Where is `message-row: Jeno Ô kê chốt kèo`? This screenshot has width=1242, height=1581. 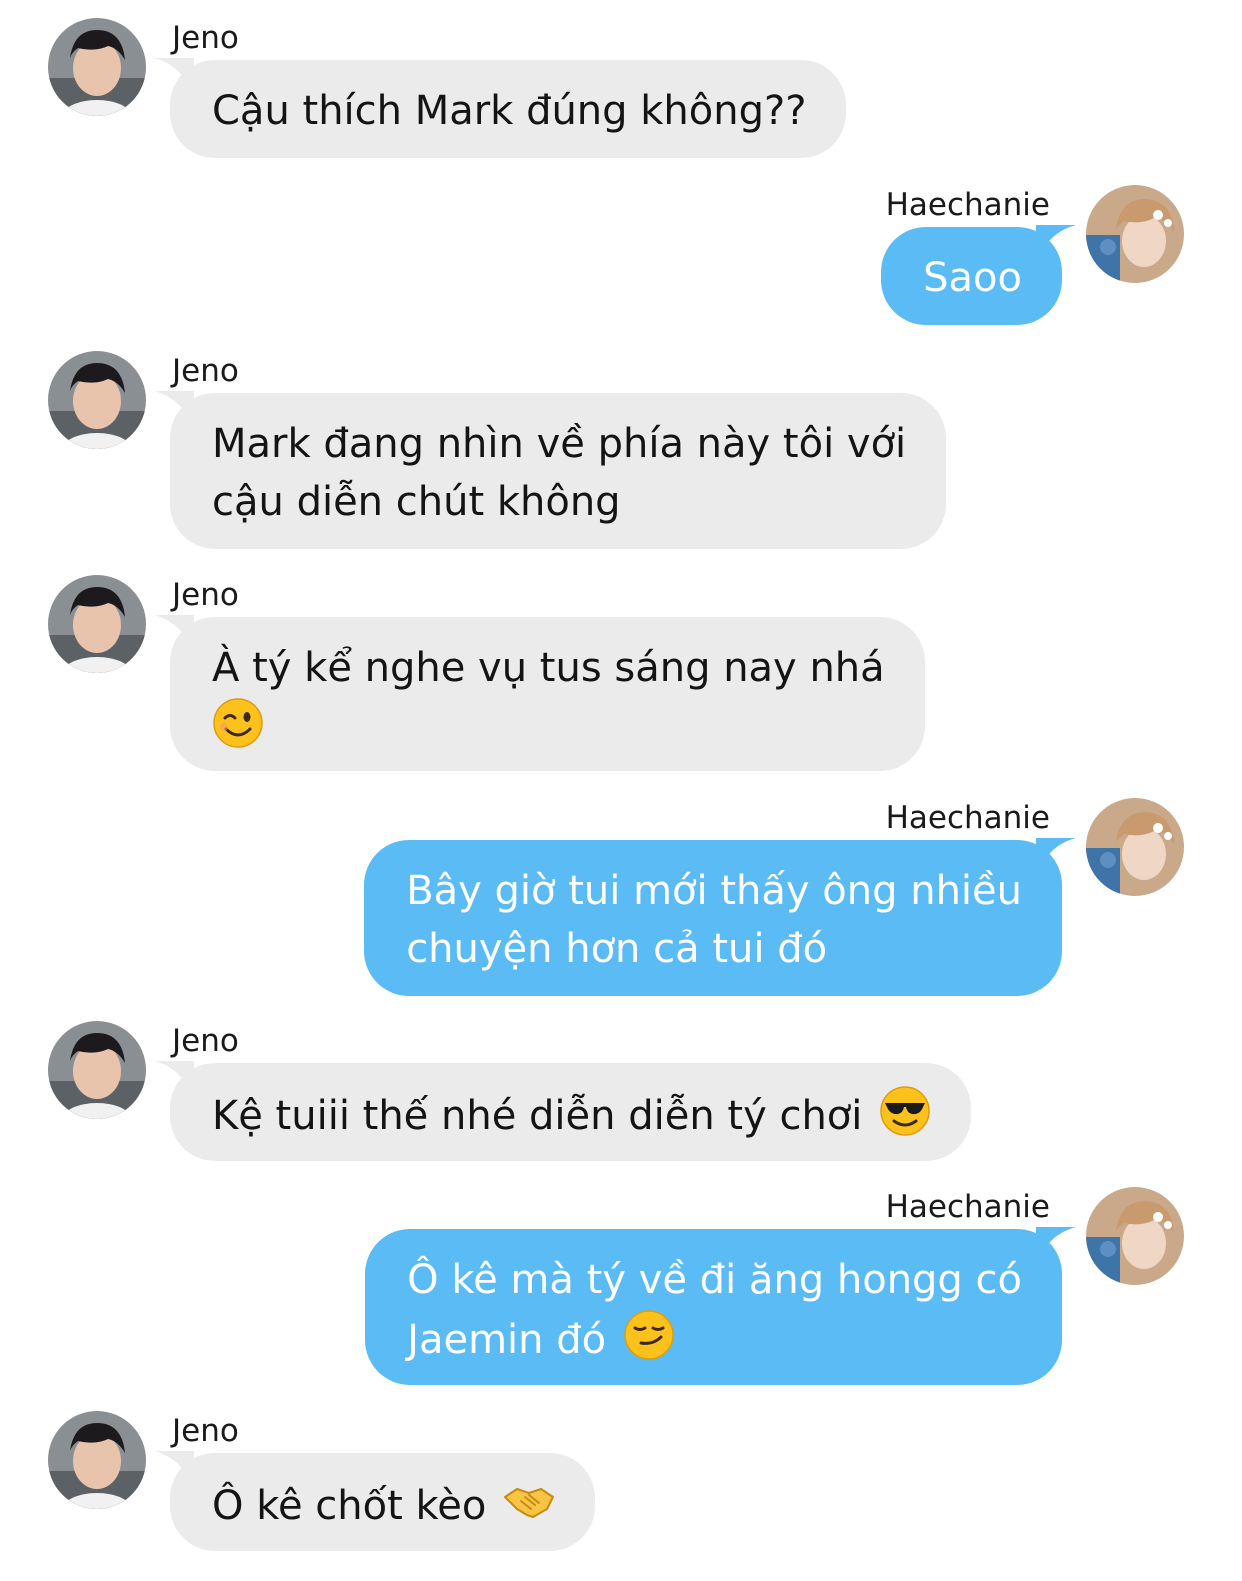
message-row: Jeno Ô kê chốt kèo is located at coordinates (621, 1486).